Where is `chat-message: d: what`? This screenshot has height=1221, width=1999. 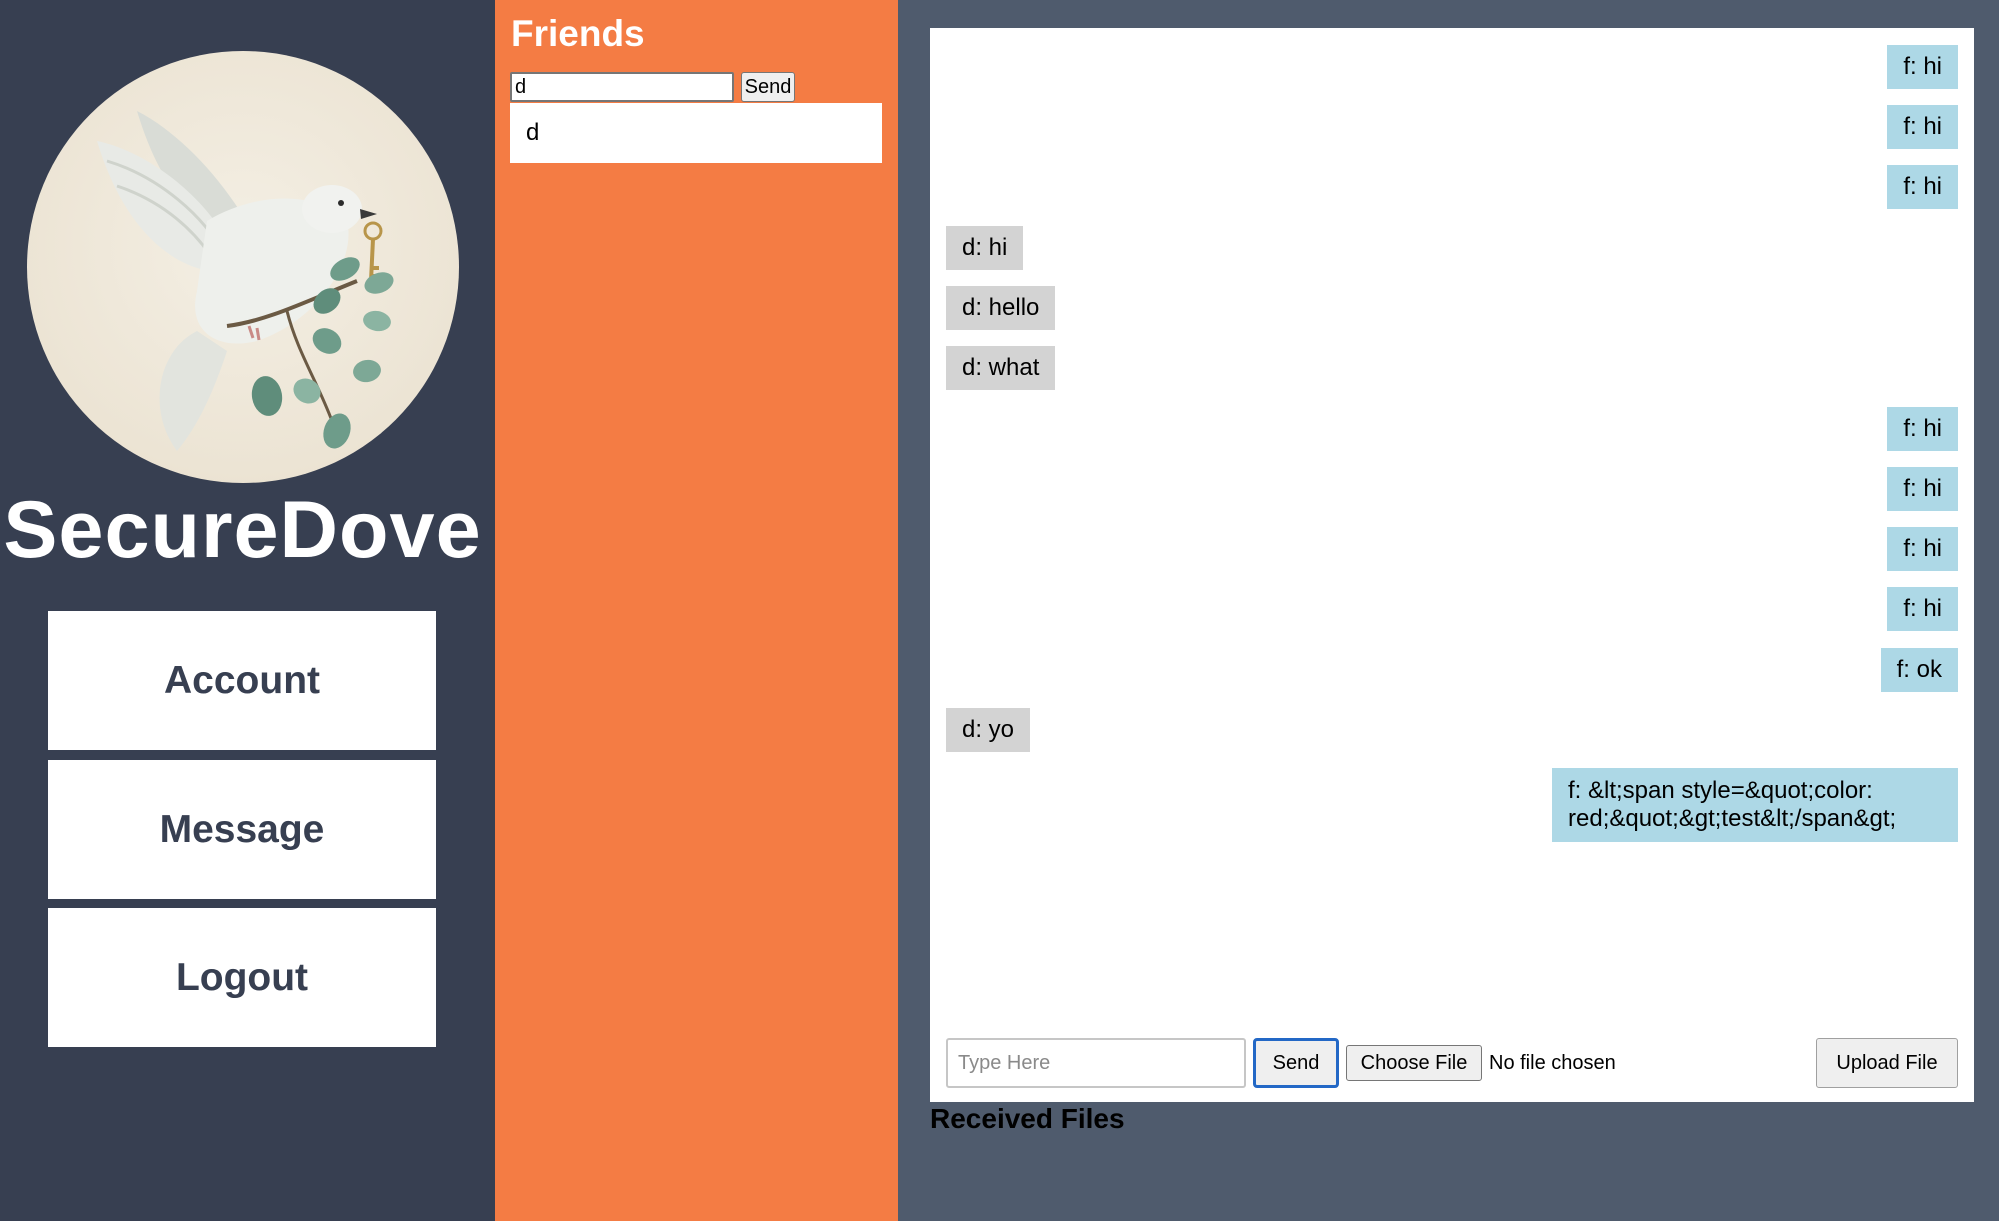
chat-message: d: what is located at coordinates (1001, 368).